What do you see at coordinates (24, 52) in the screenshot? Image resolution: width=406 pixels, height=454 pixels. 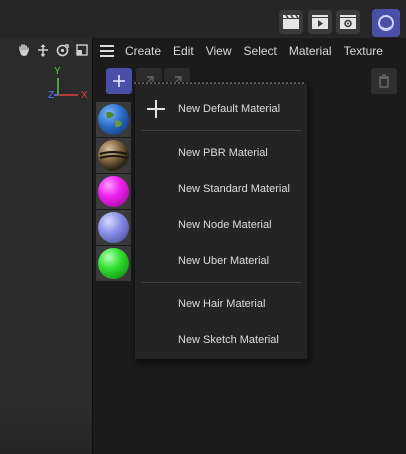 I see `hand-pan-icon` at bounding box center [24, 52].